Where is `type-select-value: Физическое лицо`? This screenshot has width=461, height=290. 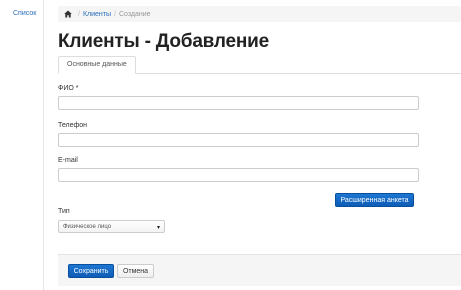
type-select-value: Физическое лицо is located at coordinates (87, 226).